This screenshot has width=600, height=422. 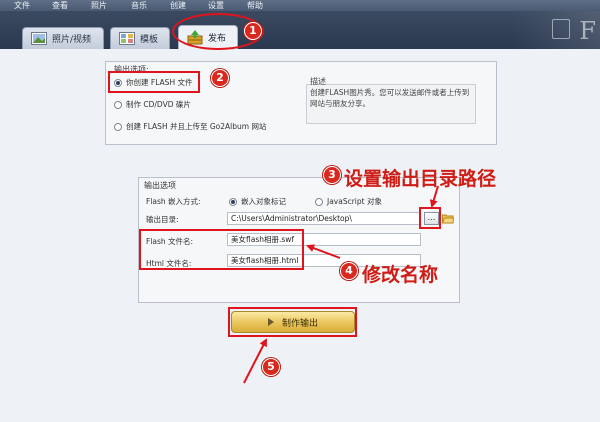 What do you see at coordinates (271, 367) in the screenshot?
I see `step-badge-5: 5` at bounding box center [271, 367].